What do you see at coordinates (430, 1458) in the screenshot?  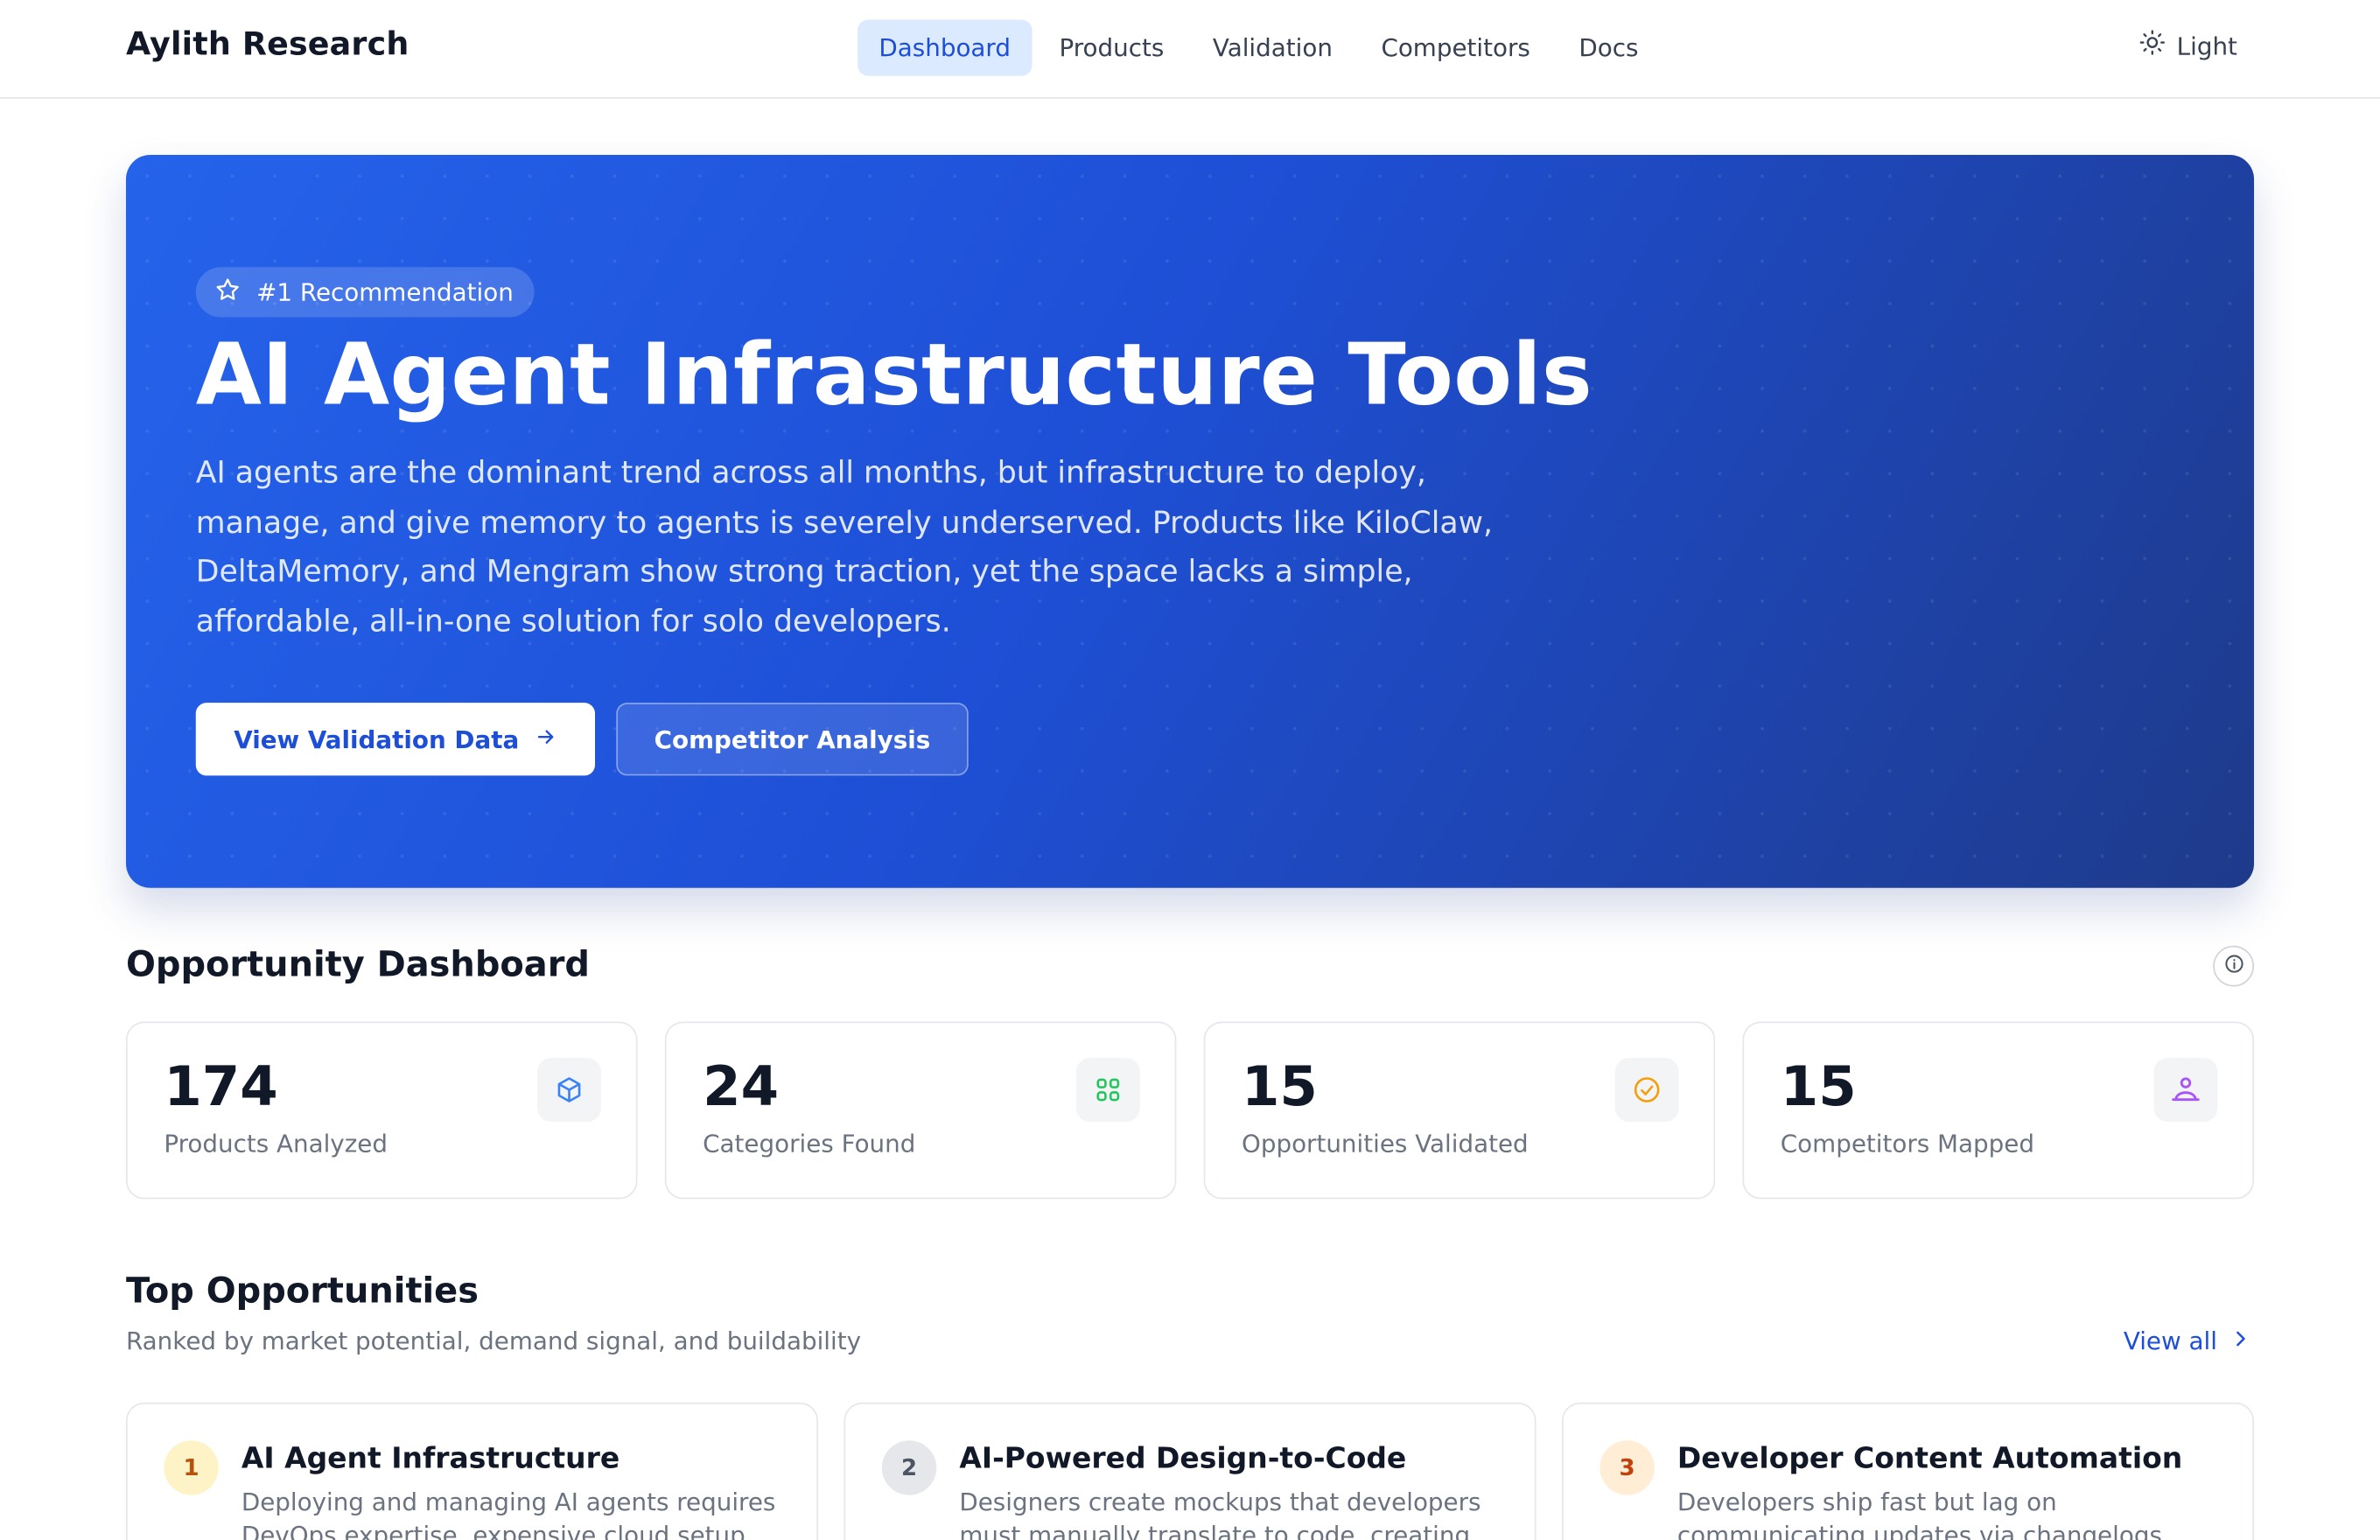 I see `opportunity-title: AI Agent Infrastructure` at bounding box center [430, 1458].